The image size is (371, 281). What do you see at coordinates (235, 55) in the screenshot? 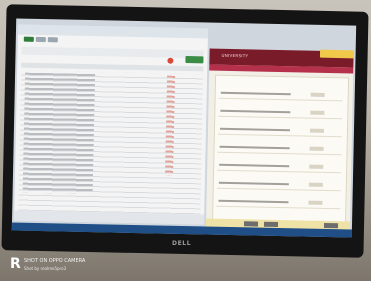
I see `portal-brand: UNIVERSITY` at bounding box center [235, 55].